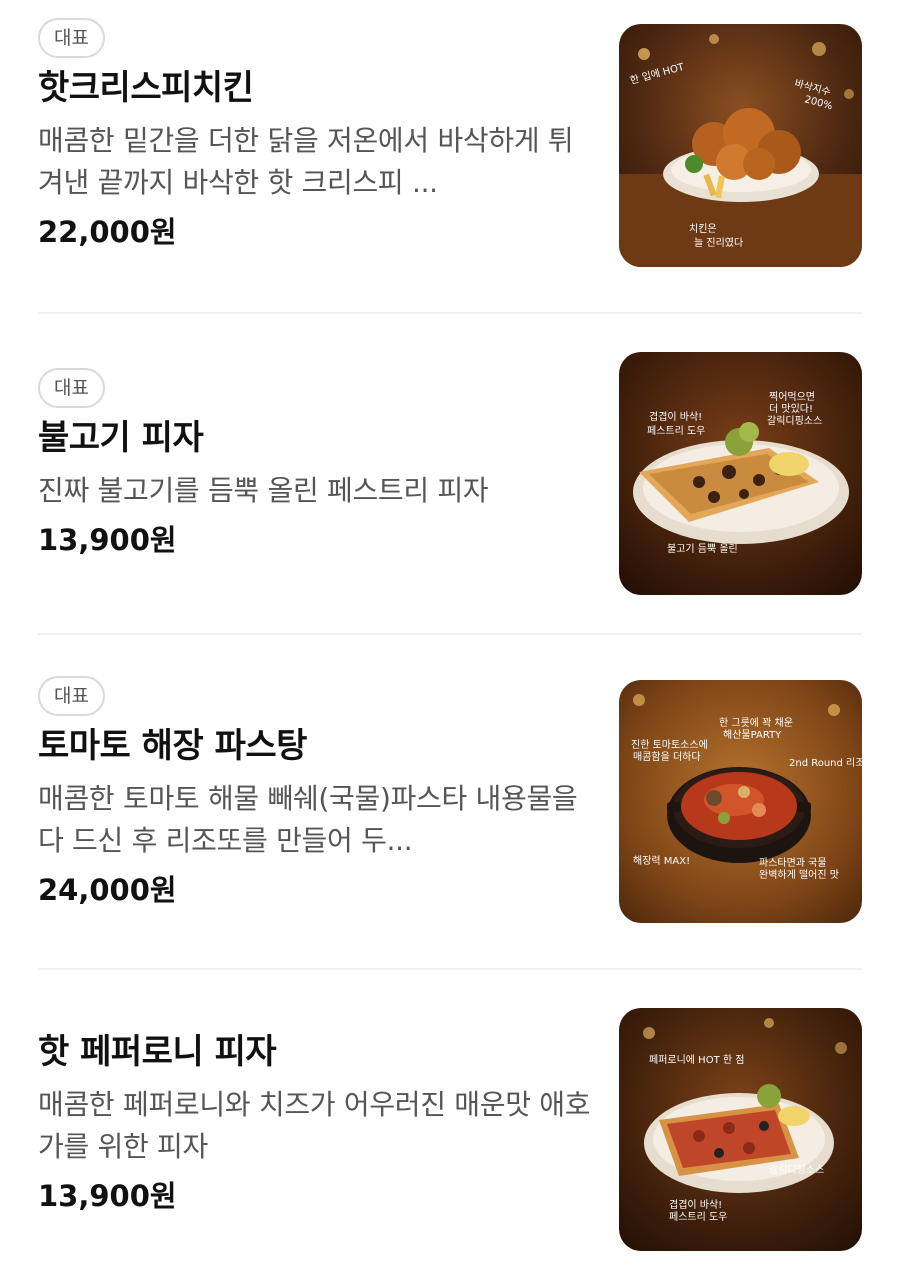 The height and width of the screenshot is (1279, 900). I want to click on svg-text: 불고기 듬뿍 올린, so click(702, 549).